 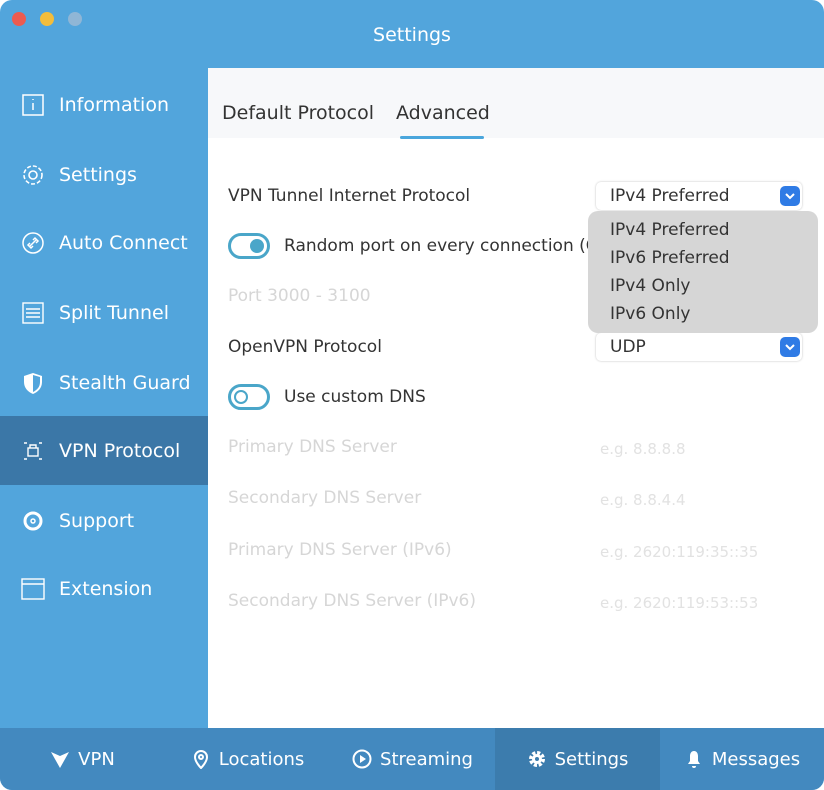 I want to click on nav-messages: Messages, so click(x=742, y=759).